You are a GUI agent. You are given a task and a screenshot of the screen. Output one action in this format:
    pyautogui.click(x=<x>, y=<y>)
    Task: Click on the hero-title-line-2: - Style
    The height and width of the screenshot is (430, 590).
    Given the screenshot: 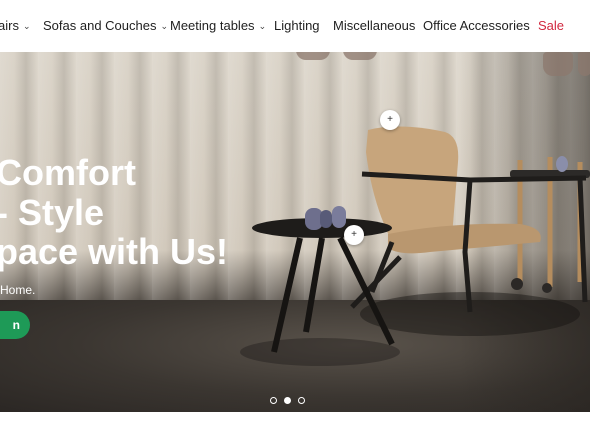 What is the action you would take?
    pyautogui.click(x=52, y=212)
    